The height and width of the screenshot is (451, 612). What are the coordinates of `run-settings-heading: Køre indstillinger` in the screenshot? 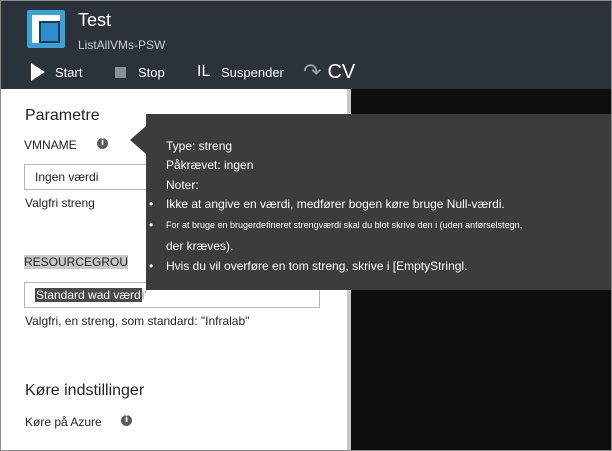 It's located at (85, 390).